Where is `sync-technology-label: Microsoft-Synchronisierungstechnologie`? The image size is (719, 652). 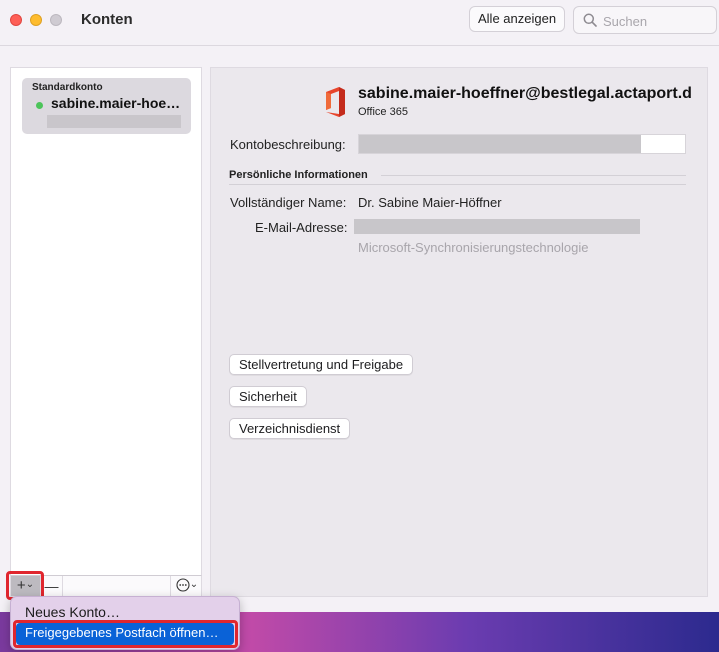
sync-technology-label: Microsoft-Synchronisierungstechnologie is located at coordinates (473, 247).